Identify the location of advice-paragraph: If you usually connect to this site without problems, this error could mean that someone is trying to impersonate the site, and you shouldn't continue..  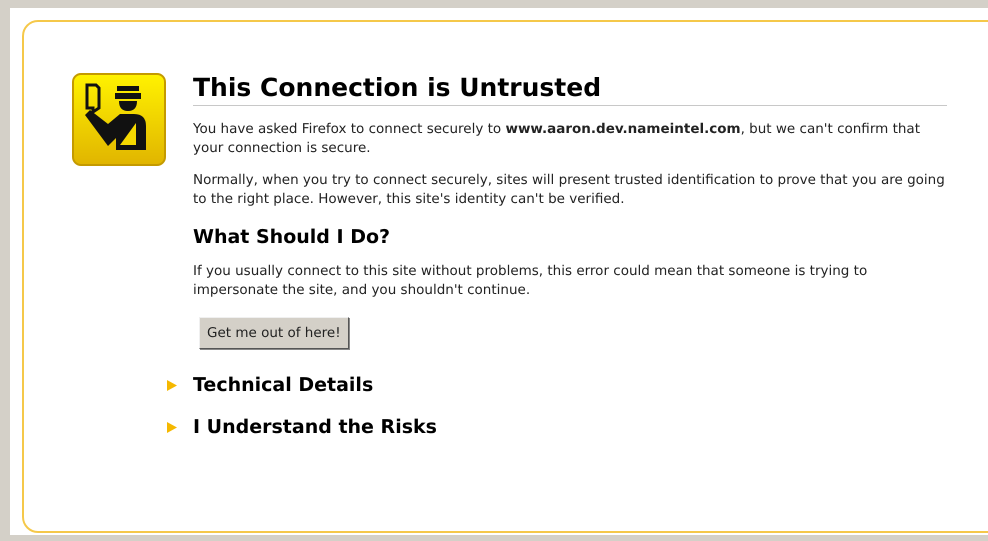
(530, 281).